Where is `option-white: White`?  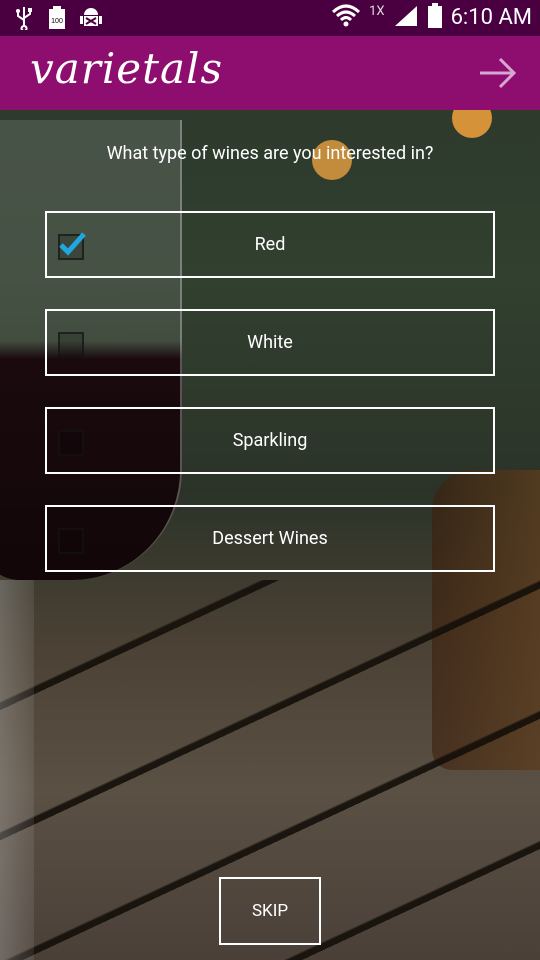
option-white: White is located at coordinates (270, 342).